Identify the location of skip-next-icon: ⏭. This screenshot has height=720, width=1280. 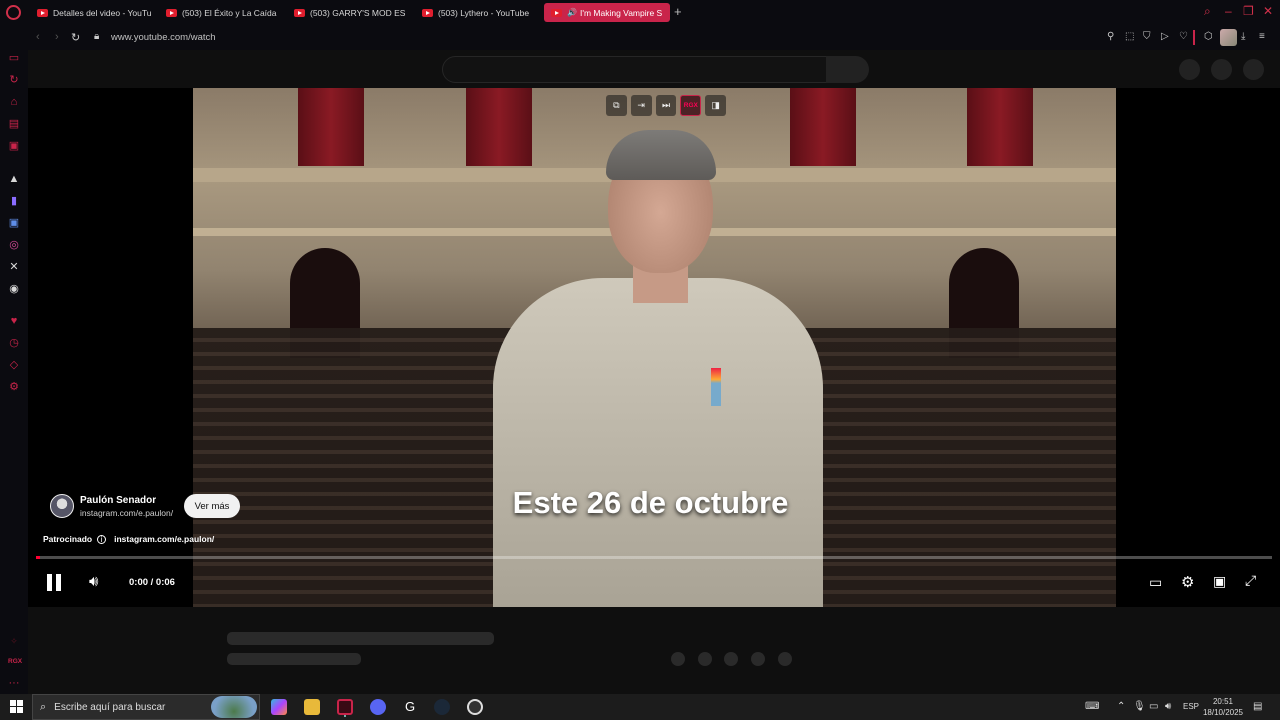
(666, 105).